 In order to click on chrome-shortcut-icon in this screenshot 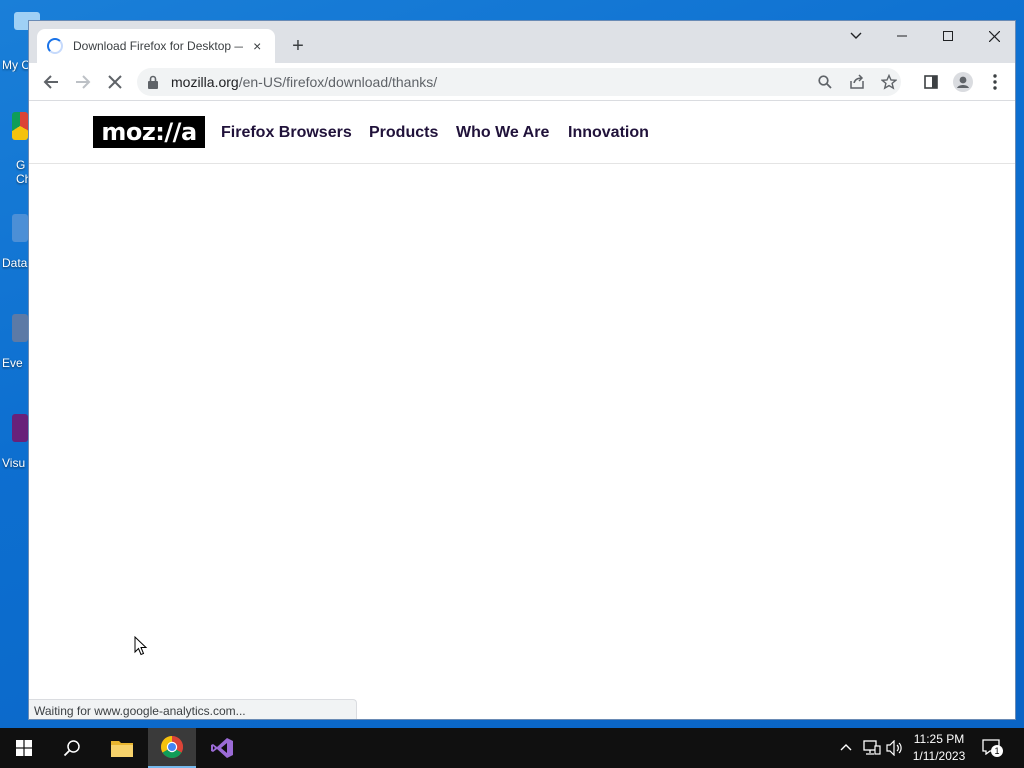, I will do `click(20, 126)`.